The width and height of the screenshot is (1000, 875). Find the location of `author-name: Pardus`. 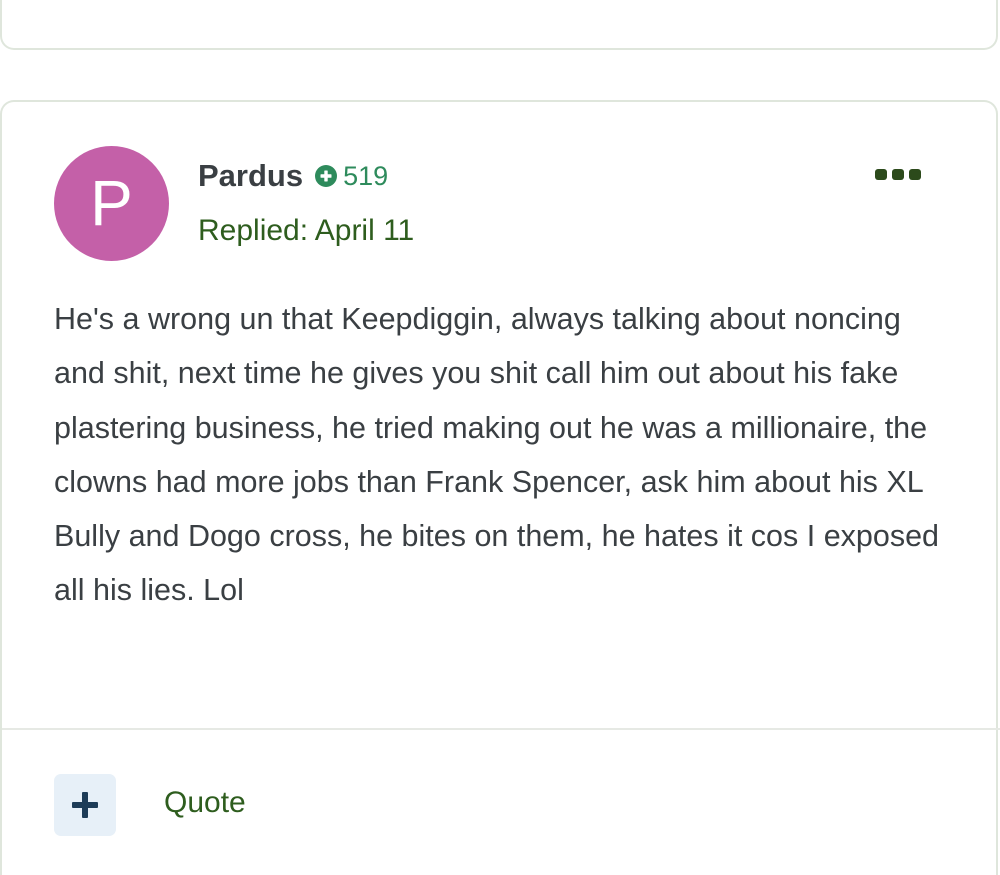

author-name: Pardus is located at coordinates (250, 176).